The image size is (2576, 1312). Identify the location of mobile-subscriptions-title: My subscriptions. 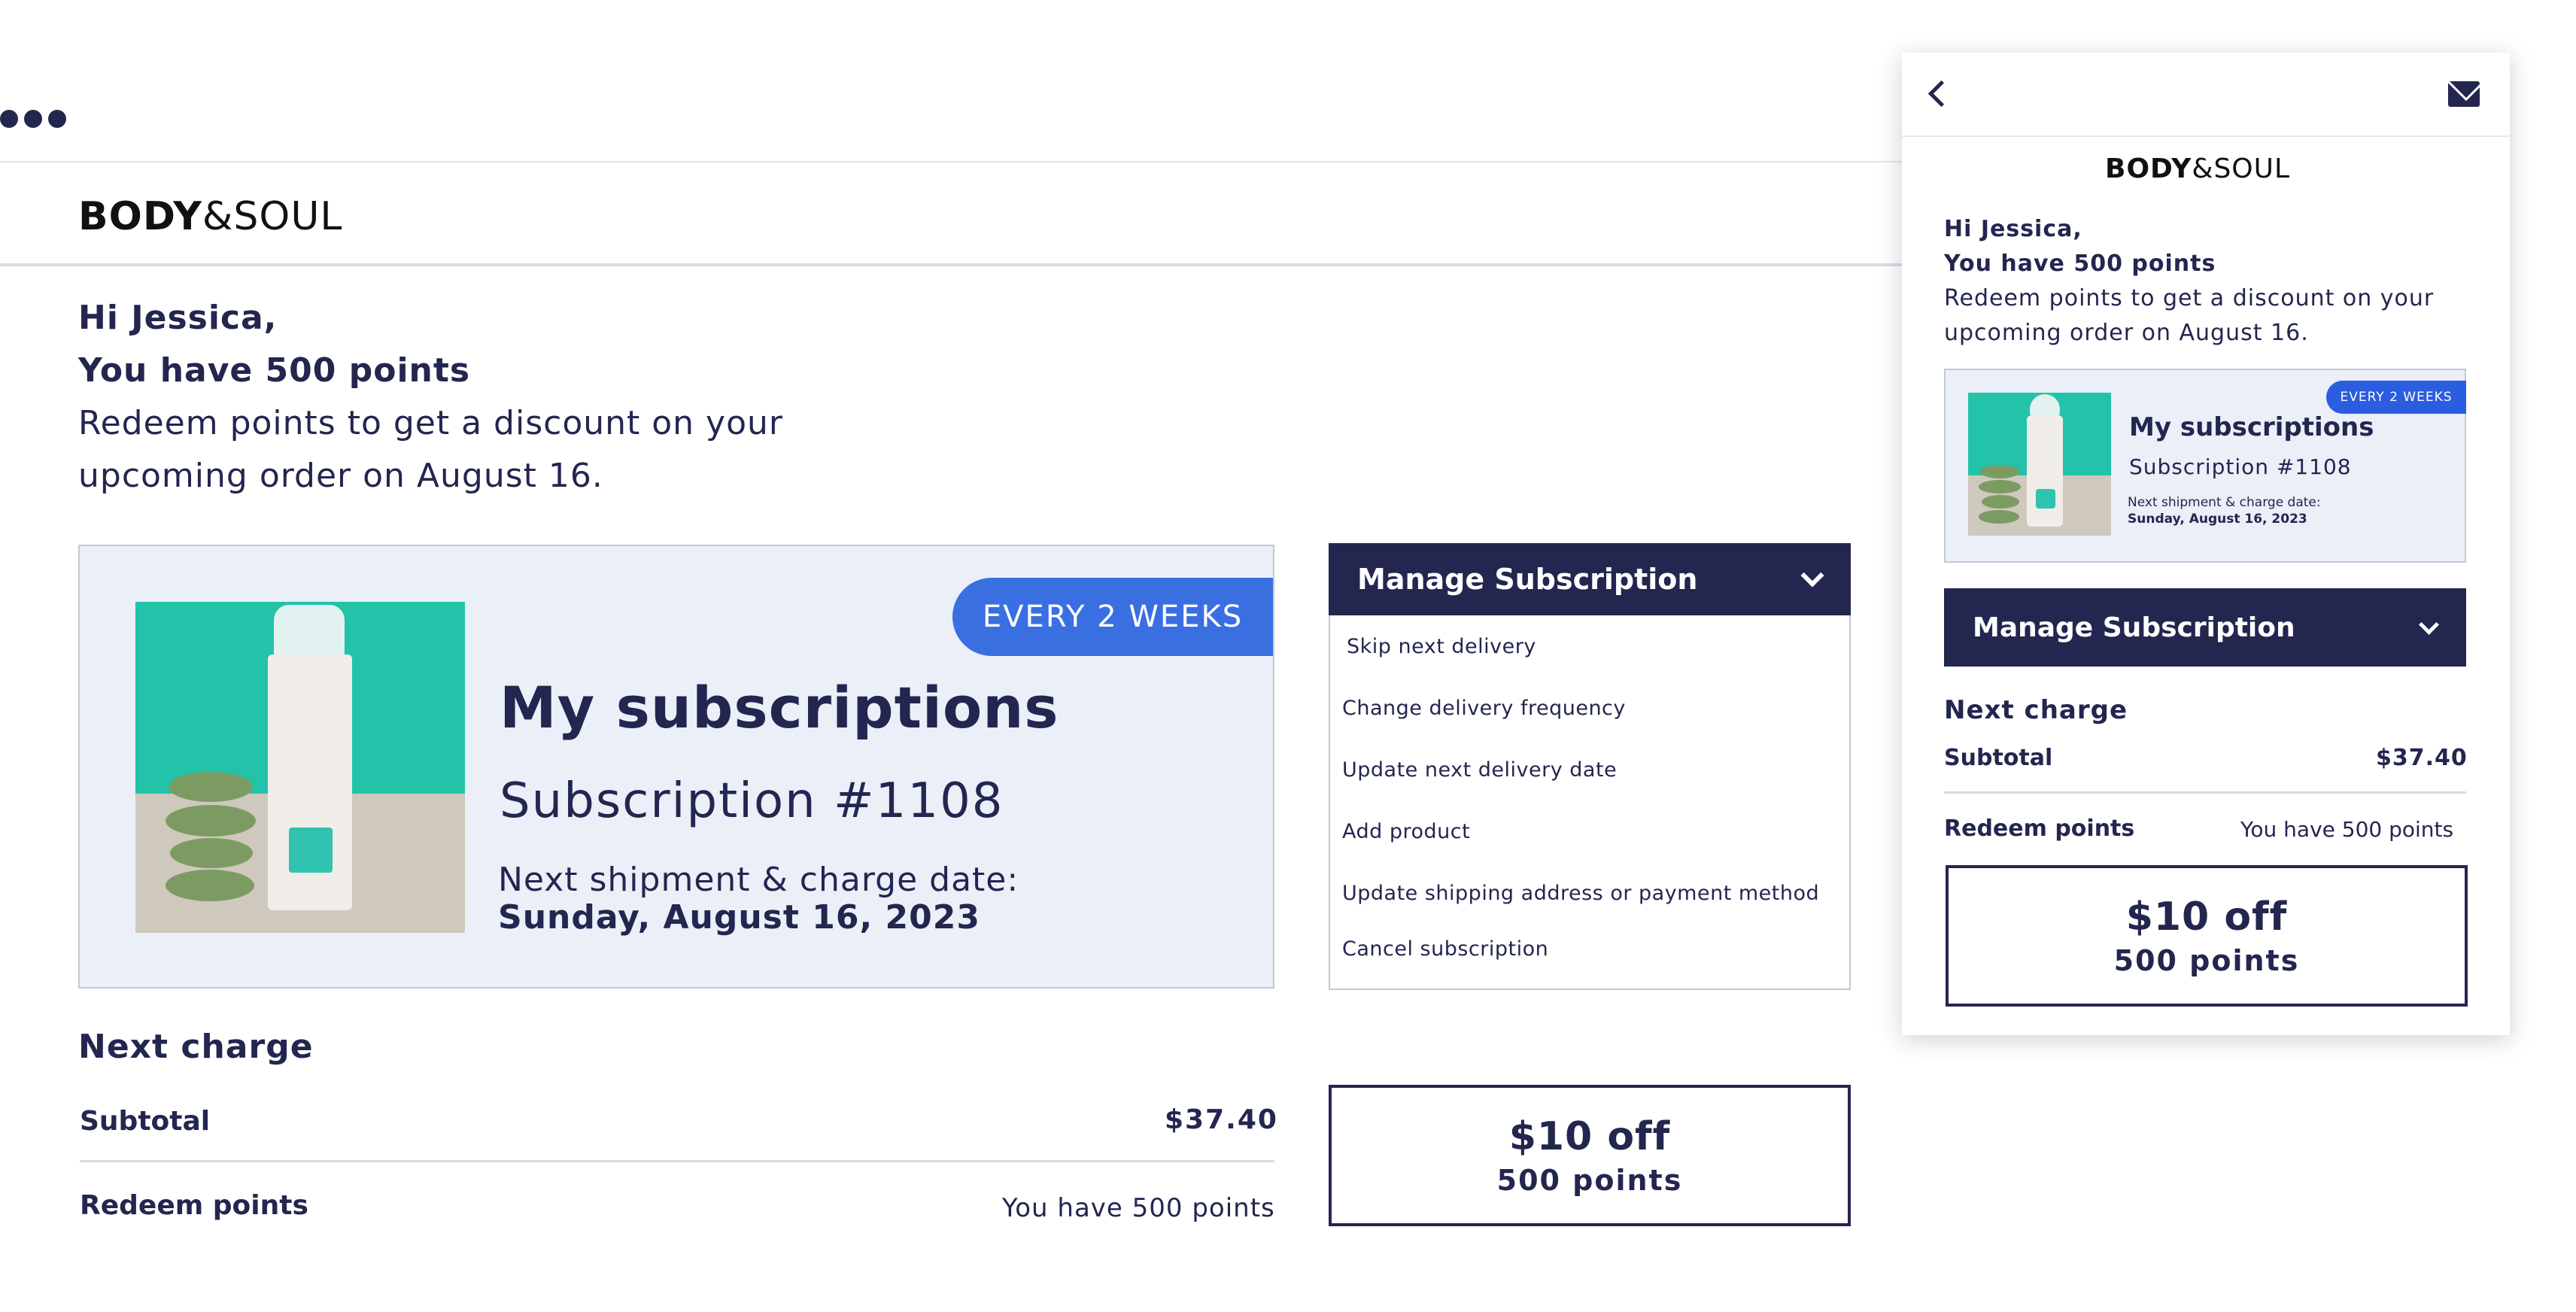
(2252, 427).